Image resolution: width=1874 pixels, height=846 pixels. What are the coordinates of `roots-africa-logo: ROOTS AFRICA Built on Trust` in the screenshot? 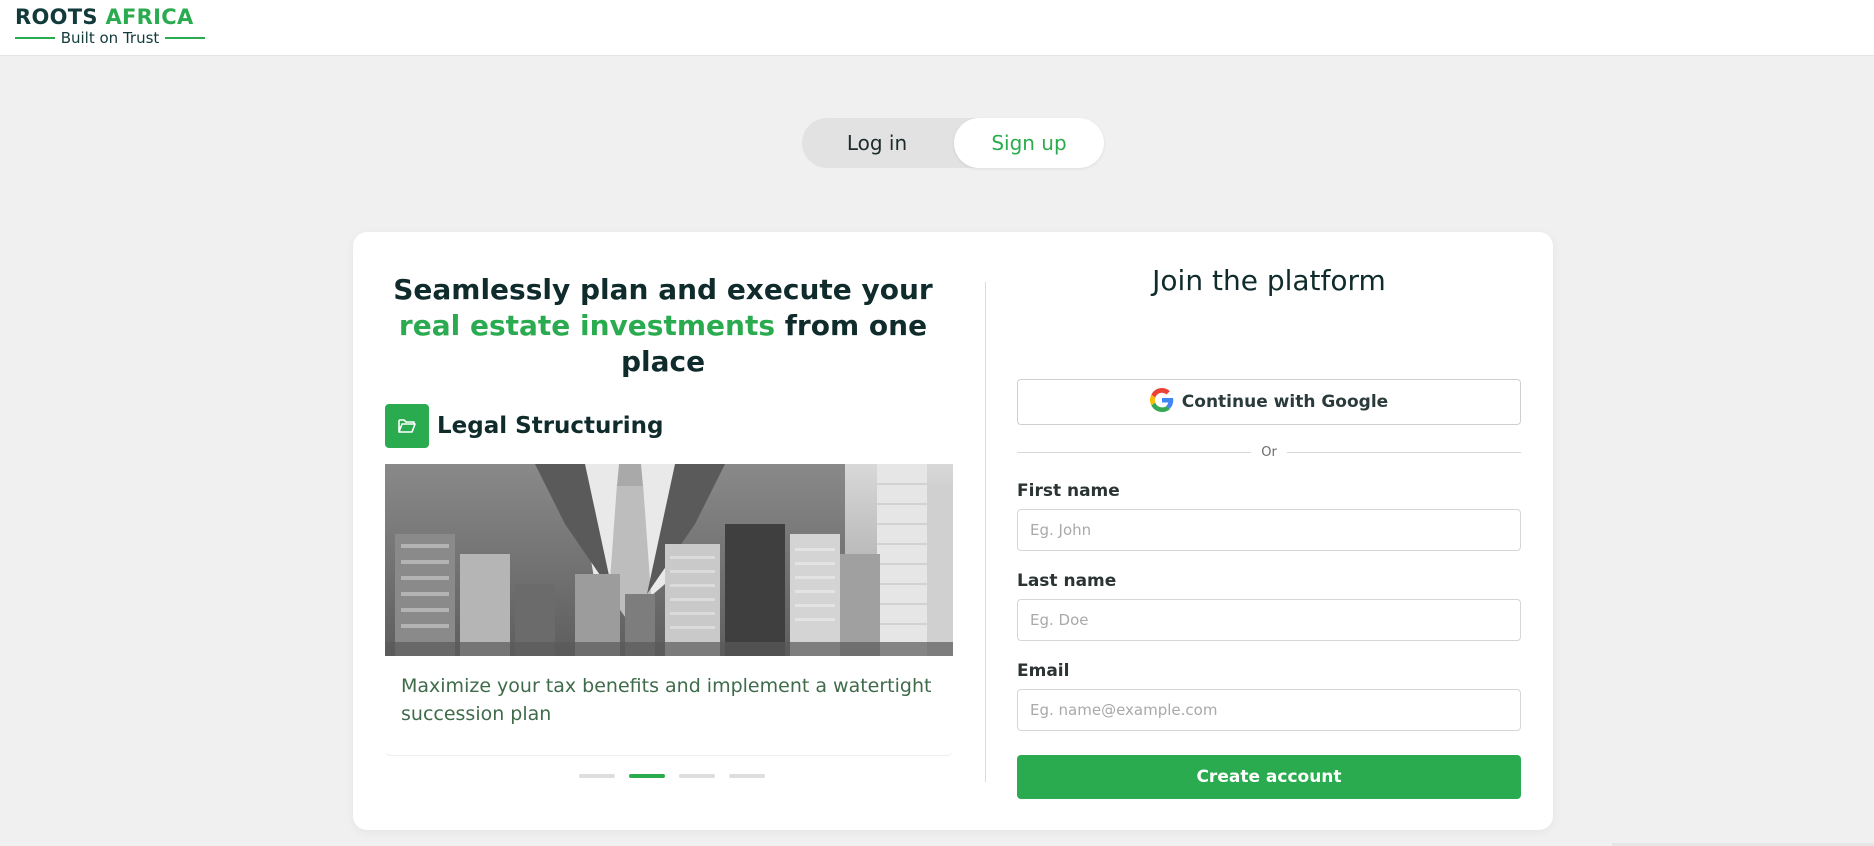 It's located at (110, 25).